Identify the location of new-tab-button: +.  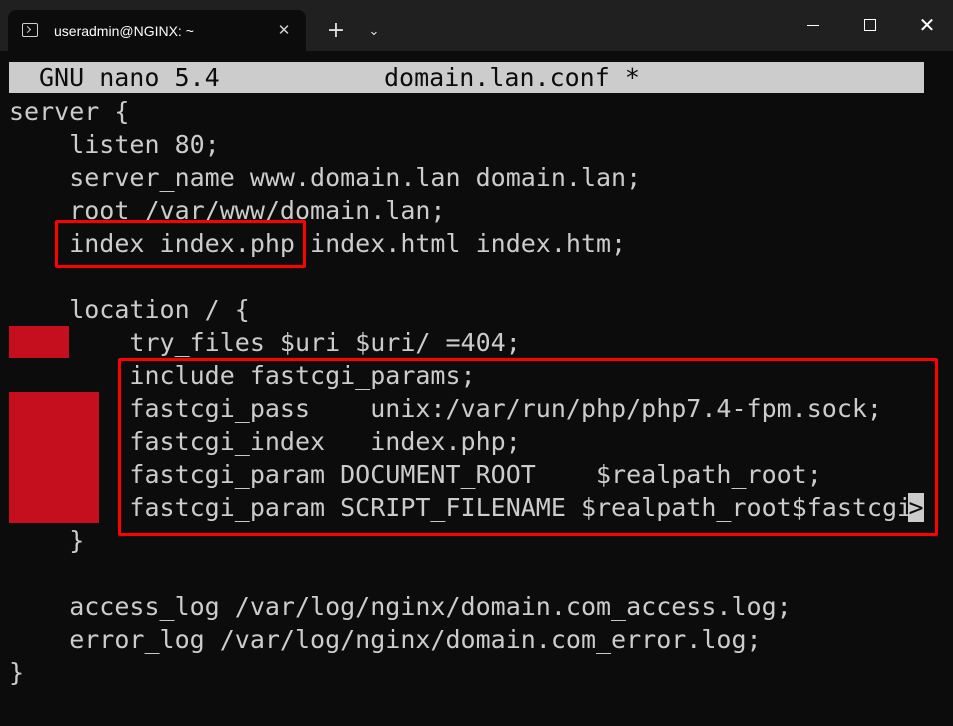
(336, 32).